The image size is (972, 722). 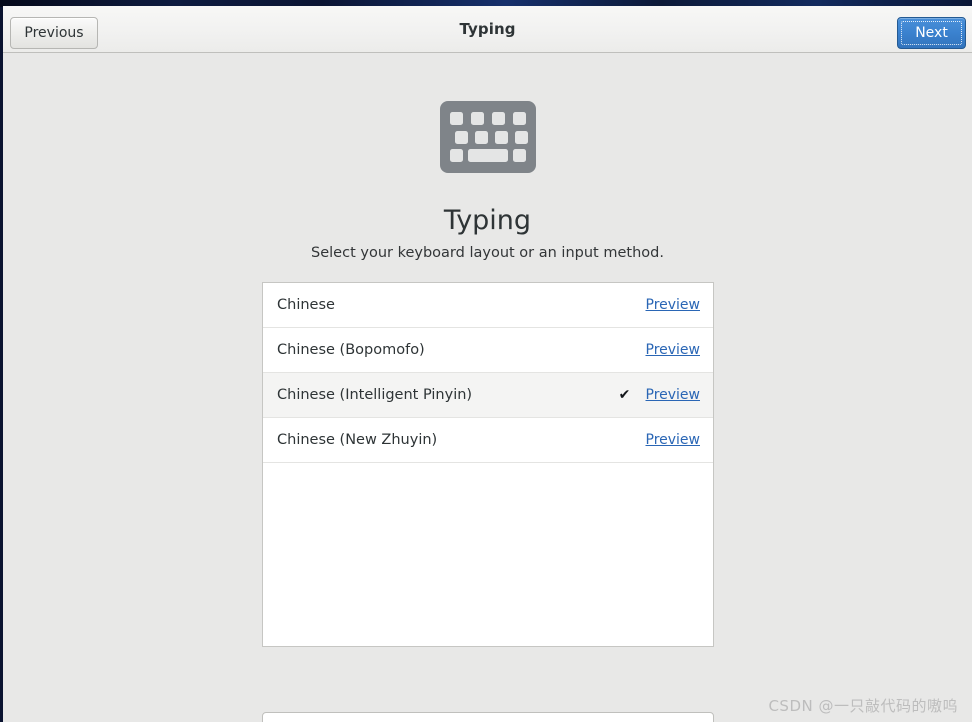 What do you see at coordinates (624, 395) in the screenshot?
I see `selected-check-icon: ✔` at bounding box center [624, 395].